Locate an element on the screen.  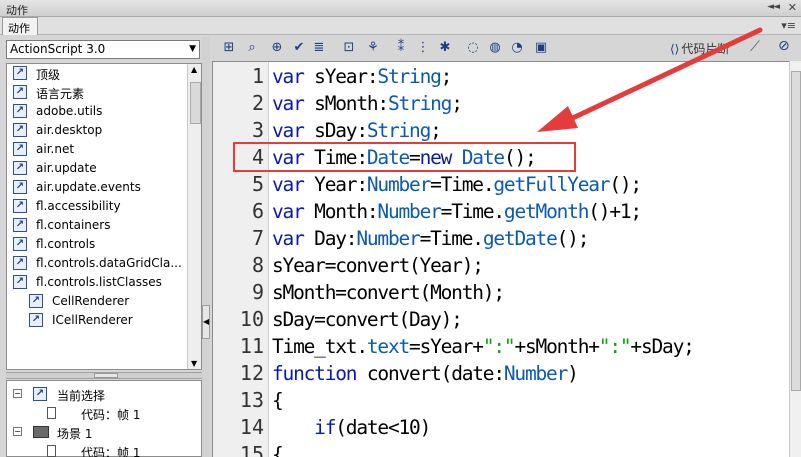
library-item: ↗ fl.controls is located at coordinates (96, 244).